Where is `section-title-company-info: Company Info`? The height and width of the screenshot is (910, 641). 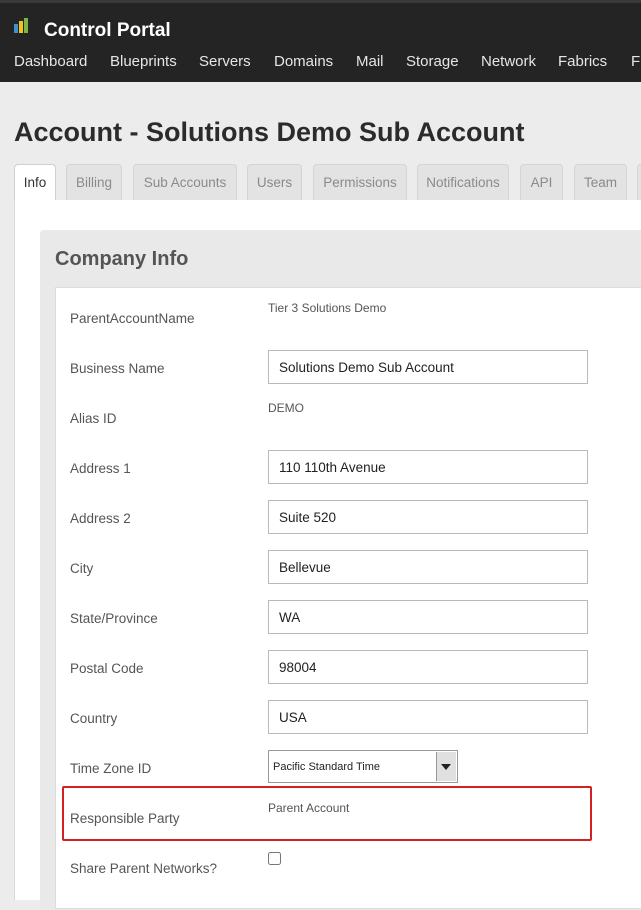
section-title-company-info: Company Info is located at coordinates (122, 259).